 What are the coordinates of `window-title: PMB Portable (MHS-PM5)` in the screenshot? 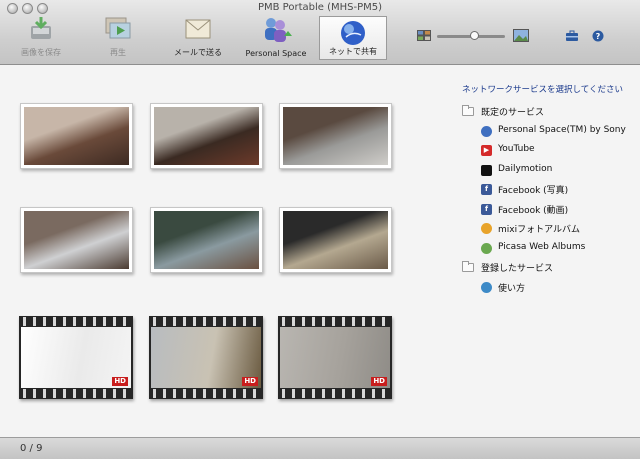 It's located at (320, 7).